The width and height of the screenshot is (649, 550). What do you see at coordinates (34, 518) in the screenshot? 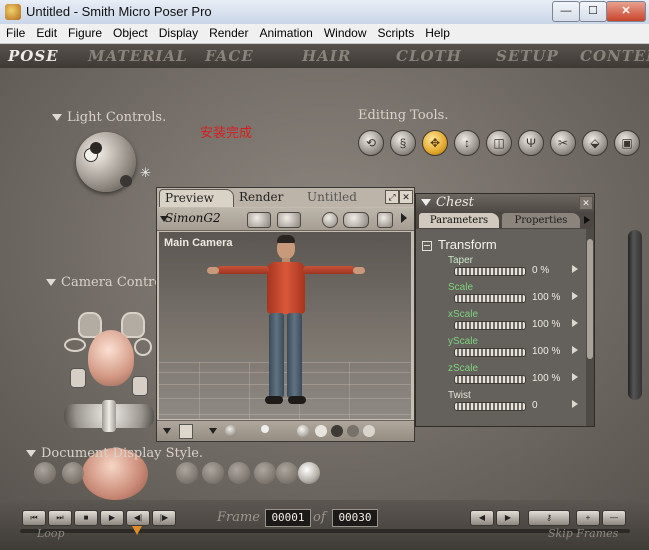
I see `go-to-start-button: ⏮` at bounding box center [34, 518].